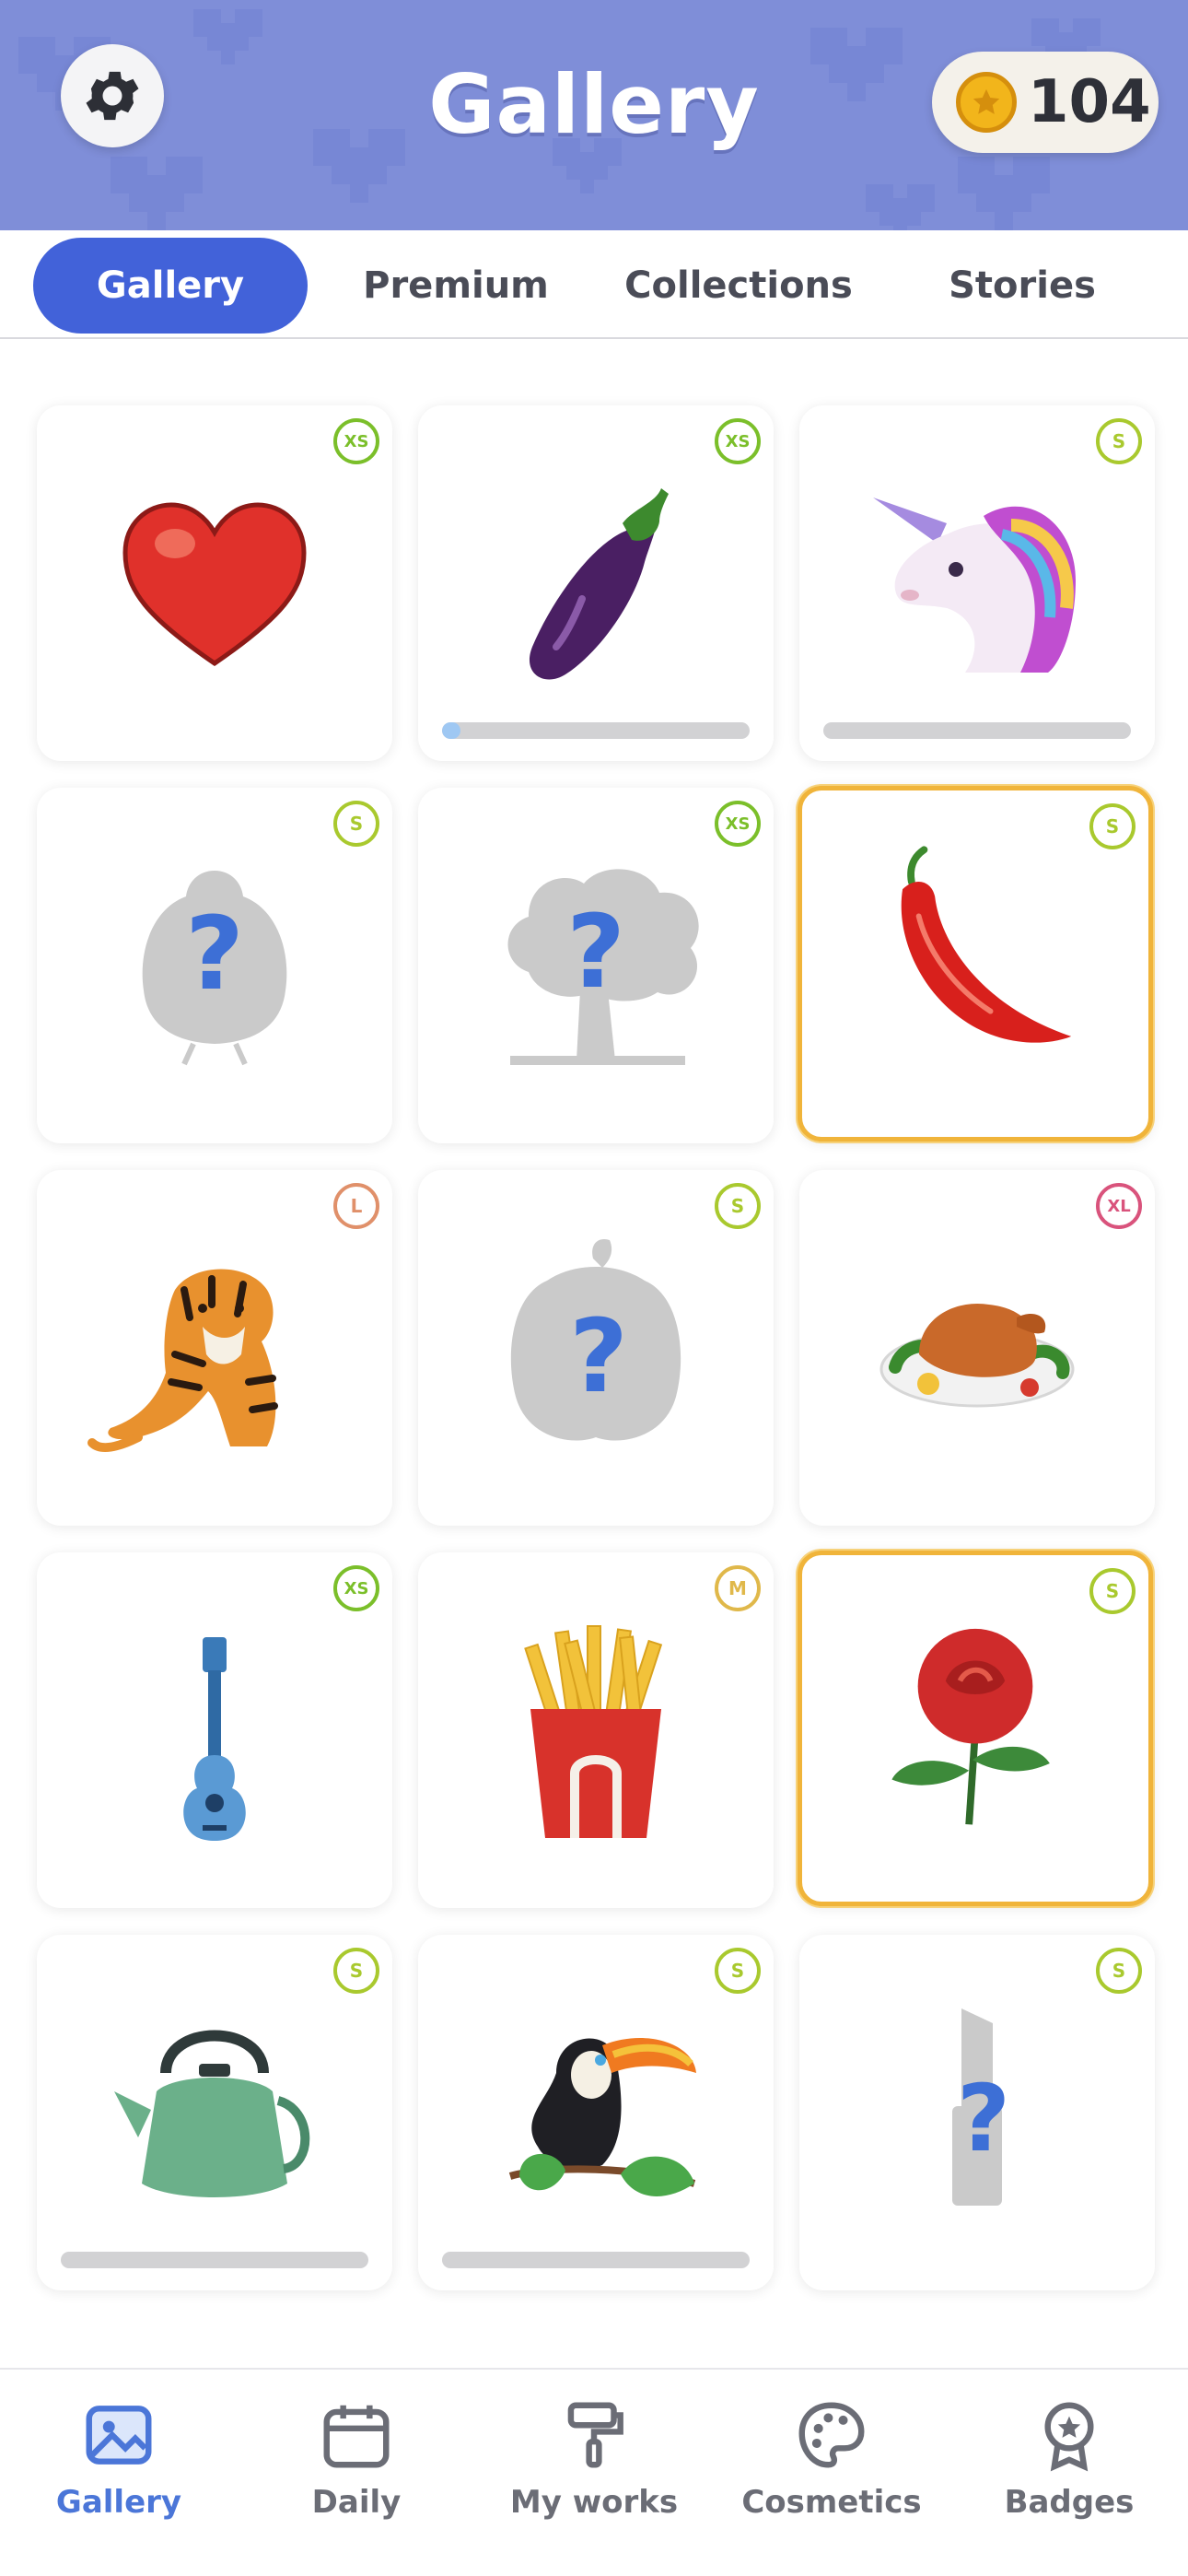  I want to click on ukulele-artwork, so click(214, 1739).